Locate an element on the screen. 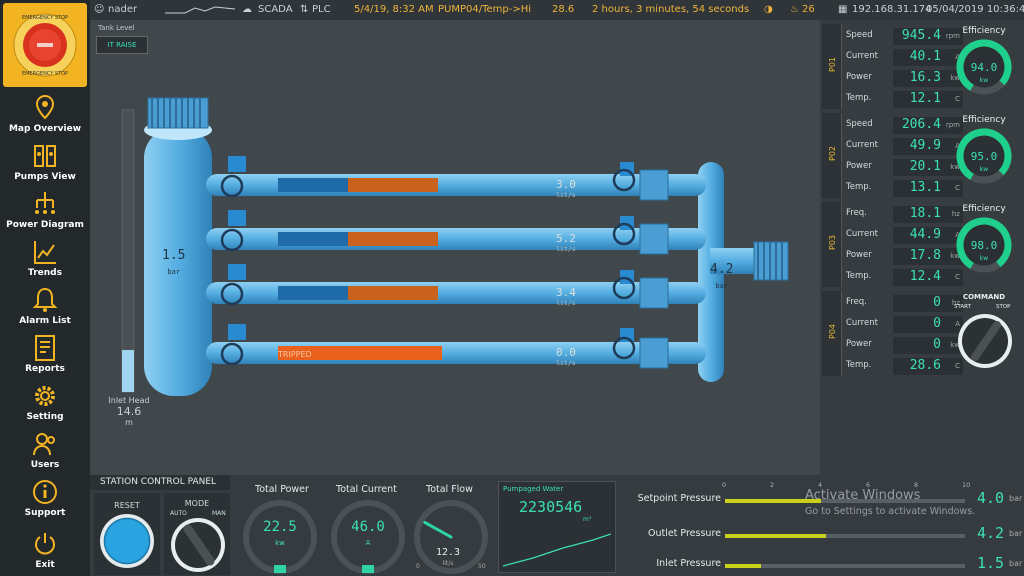  power-diagram-icon is located at coordinates (45, 203).